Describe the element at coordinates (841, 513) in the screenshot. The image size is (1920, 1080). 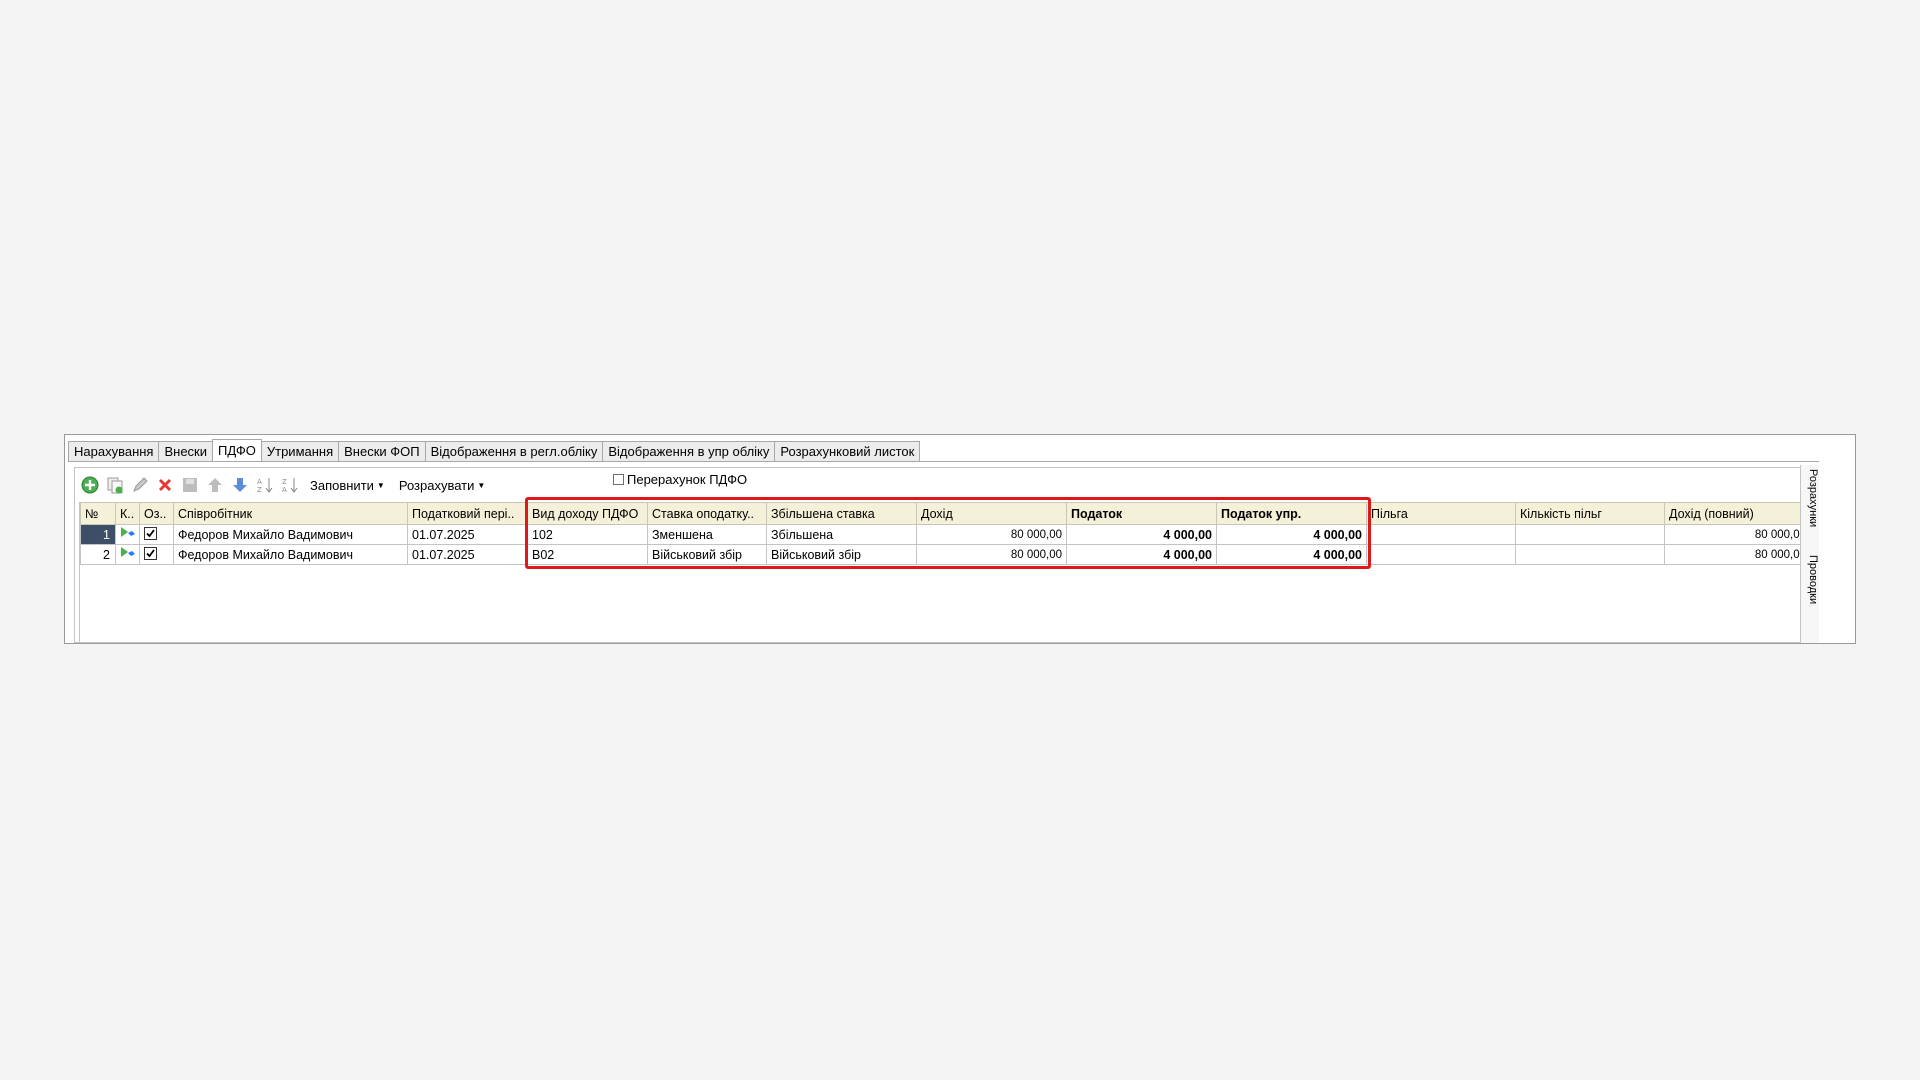
I see `column-header-increased-rate: Збільшена ставка` at that location.